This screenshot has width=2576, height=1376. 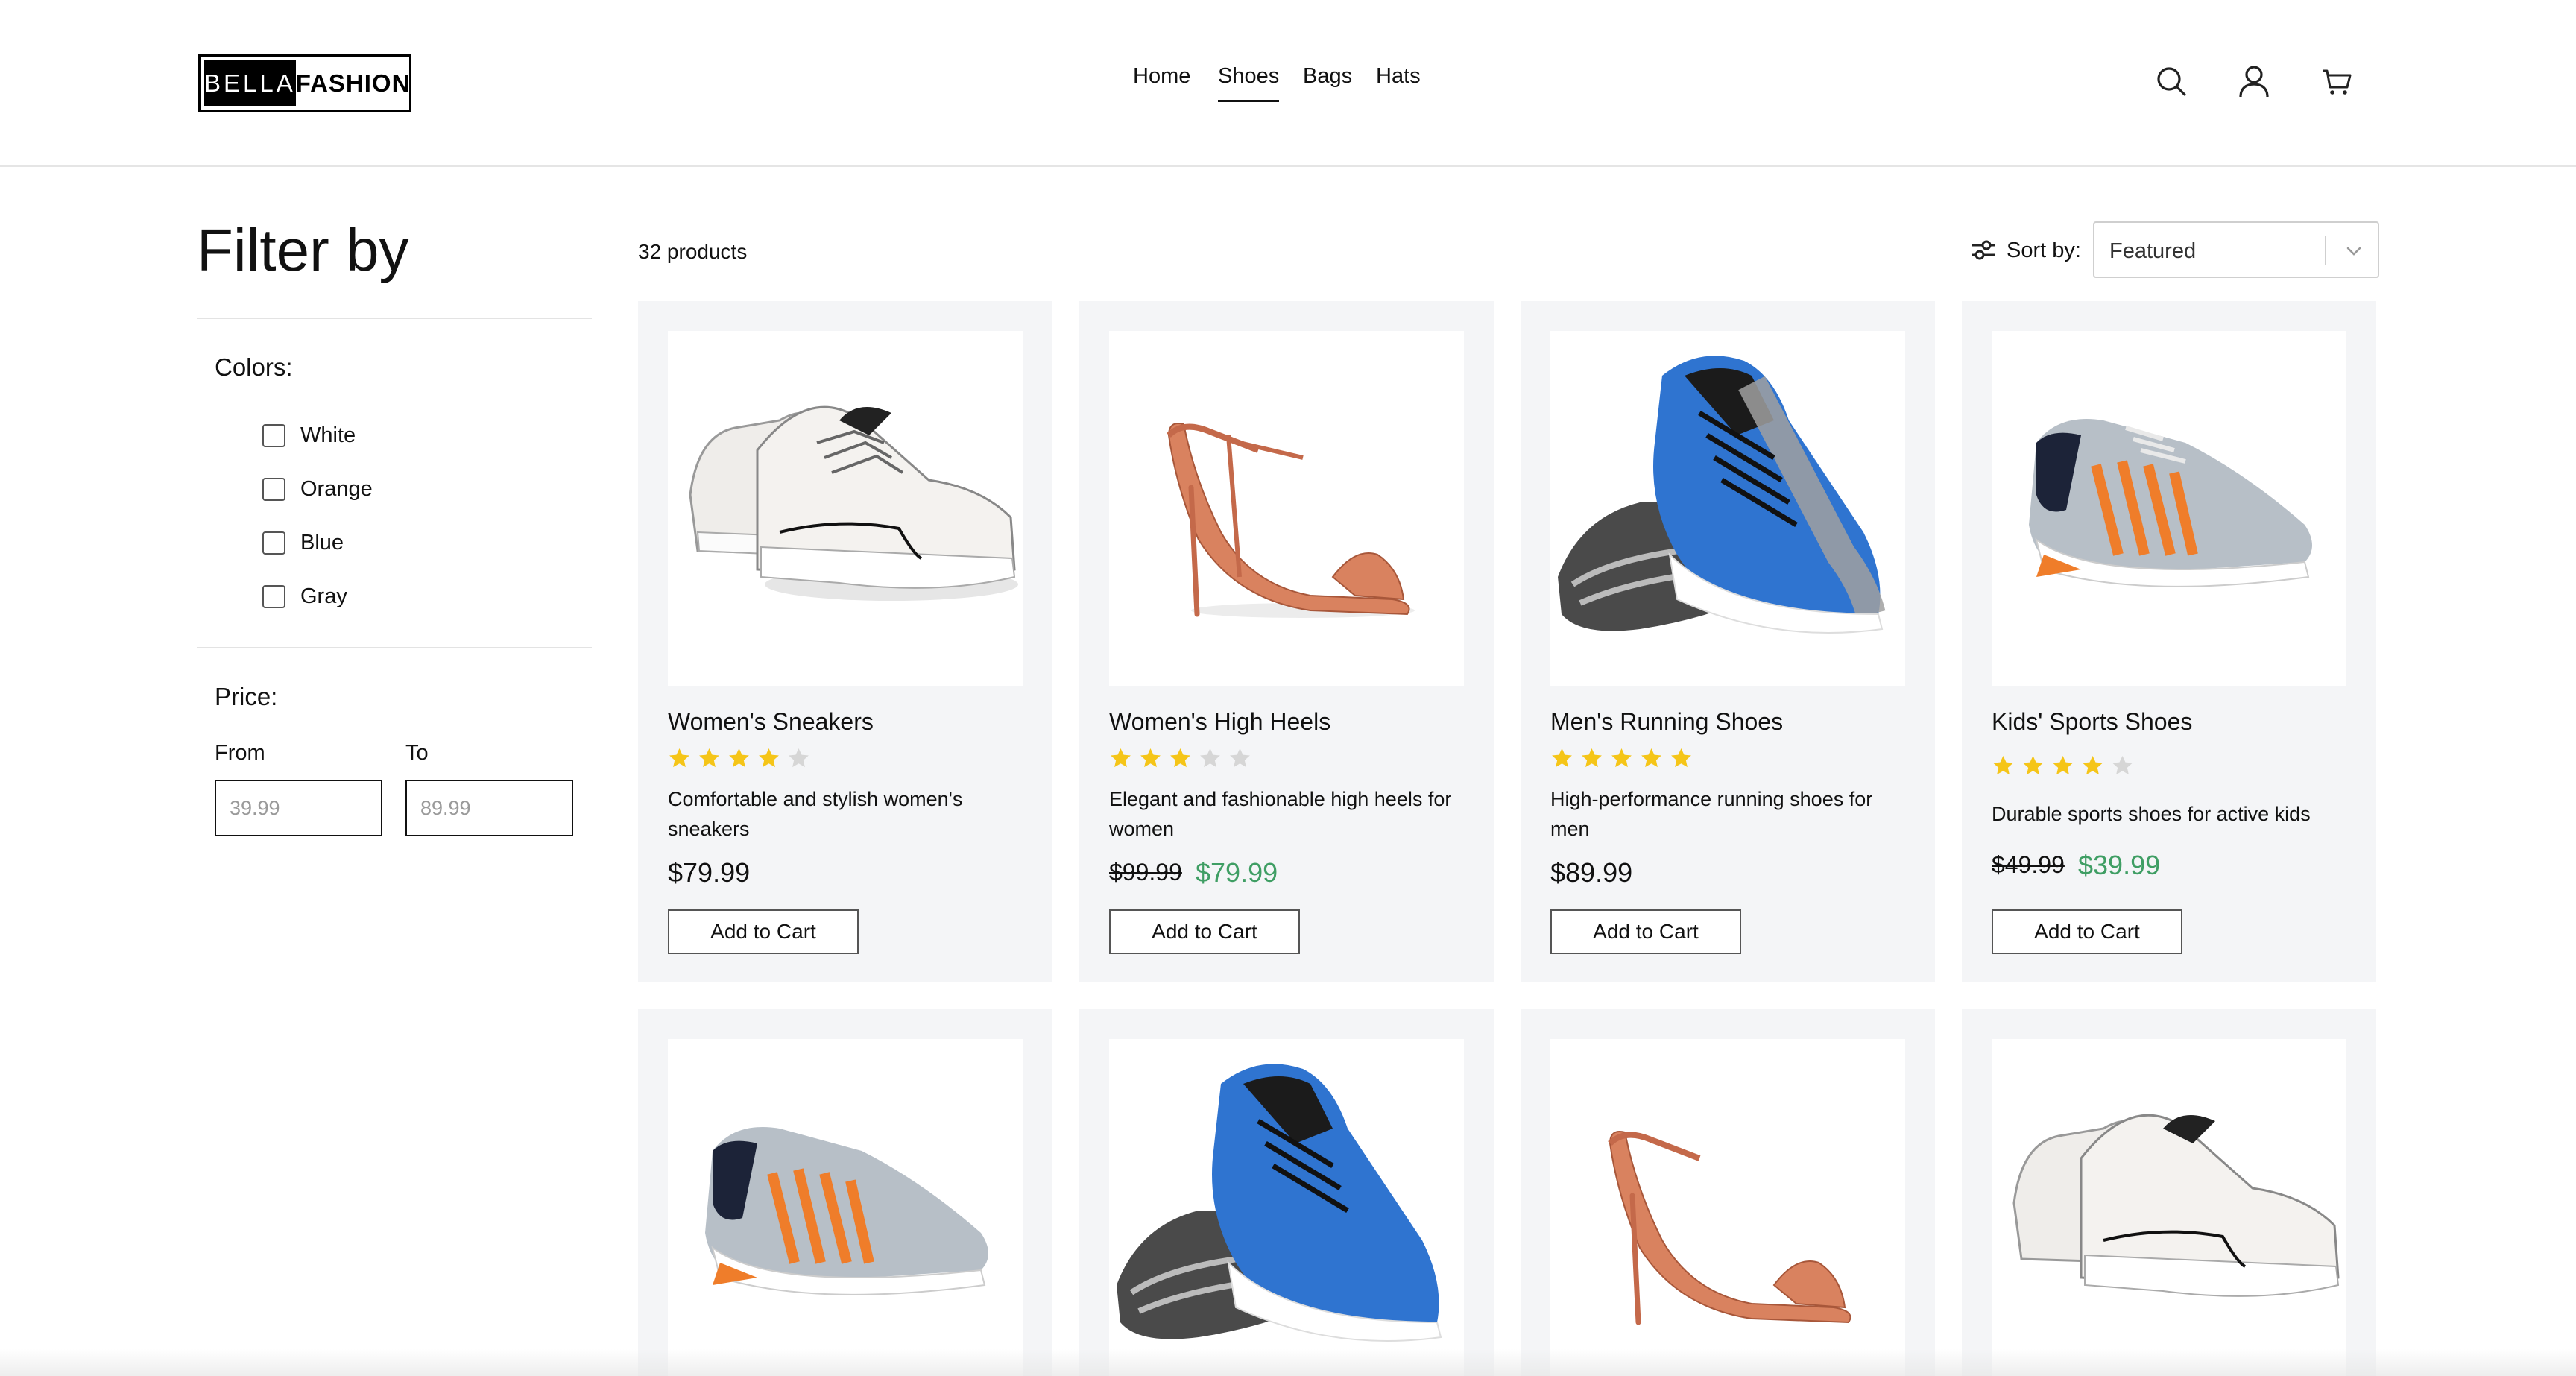 I want to click on color-label: Gray, so click(x=323, y=596).